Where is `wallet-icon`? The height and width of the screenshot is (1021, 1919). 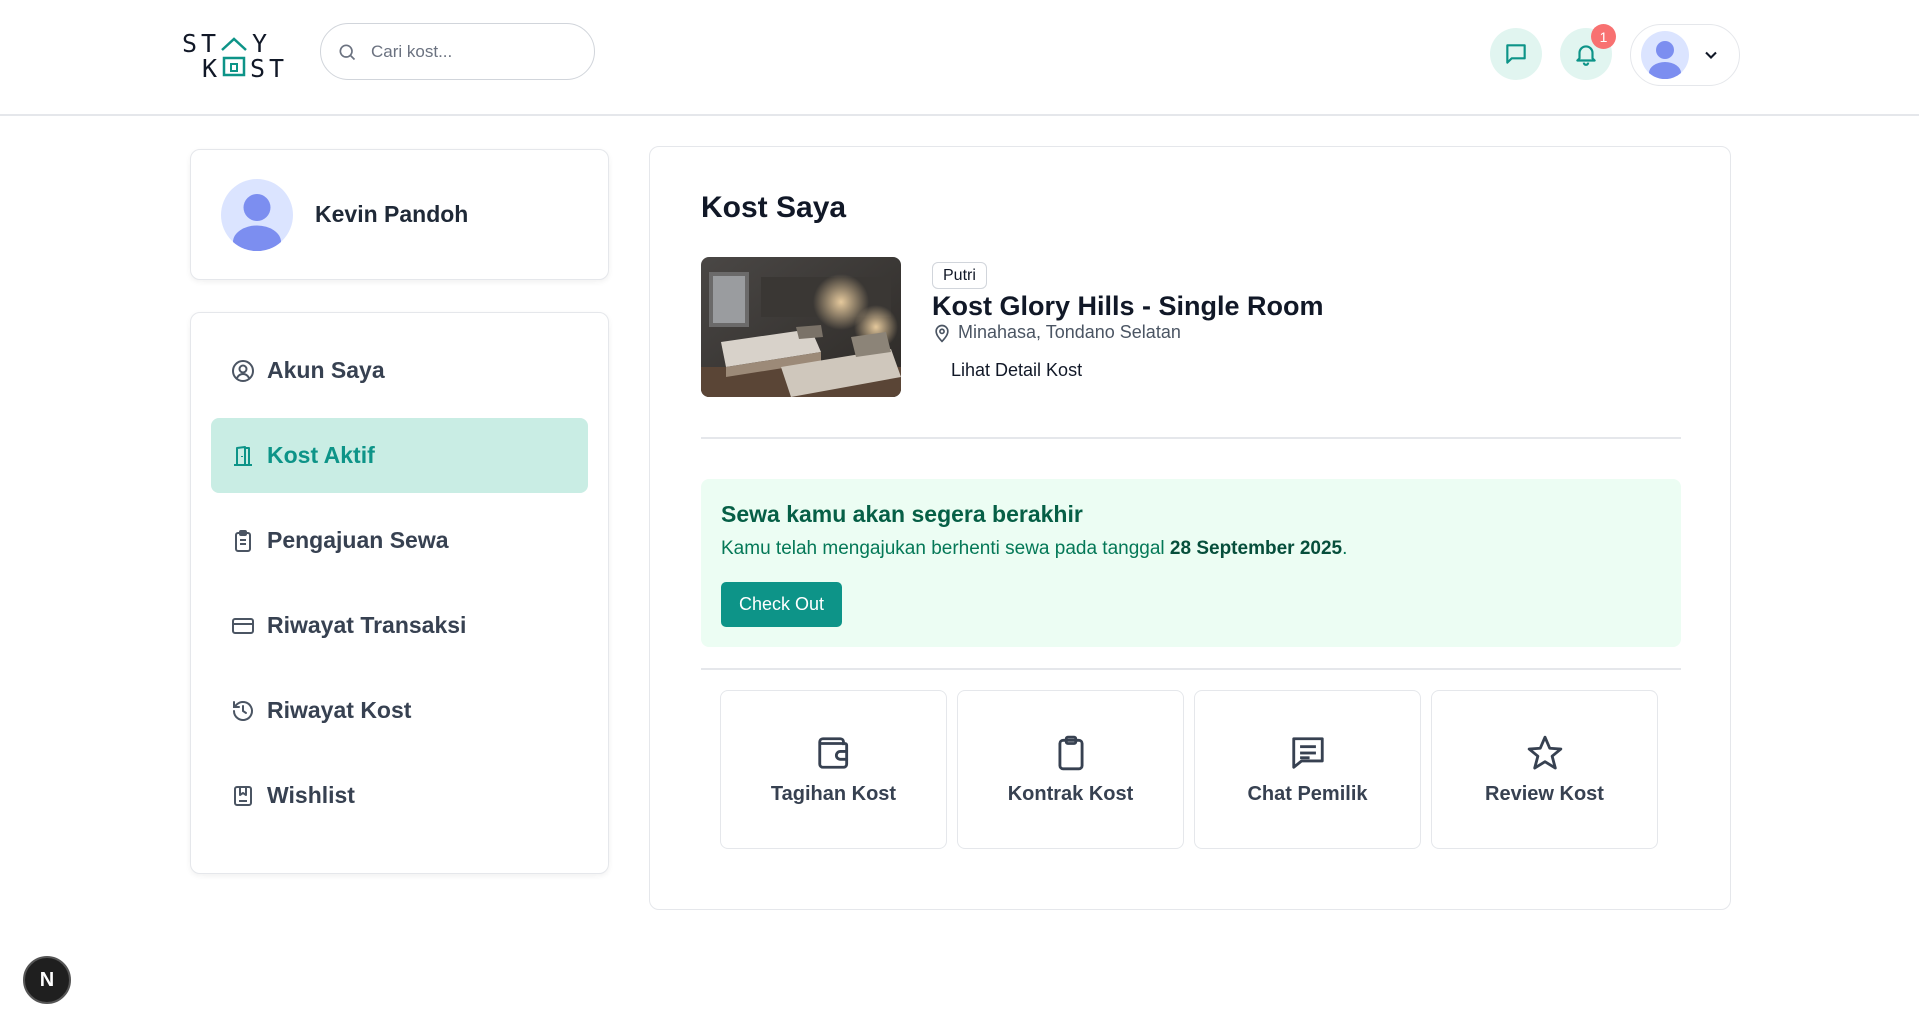 wallet-icon is located at coordinates (834, 753).